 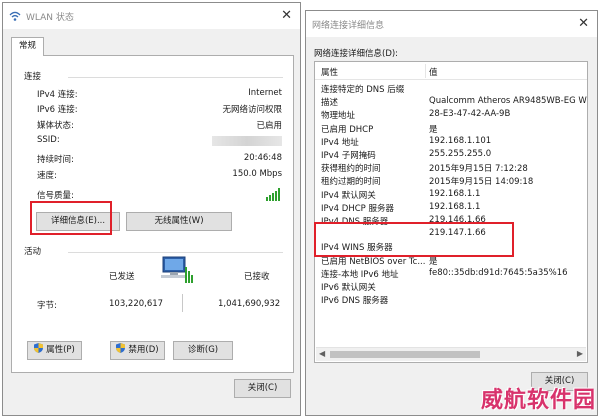 I want to click on list-item-property: 租约过期的时间, so click(x=351, y=182).